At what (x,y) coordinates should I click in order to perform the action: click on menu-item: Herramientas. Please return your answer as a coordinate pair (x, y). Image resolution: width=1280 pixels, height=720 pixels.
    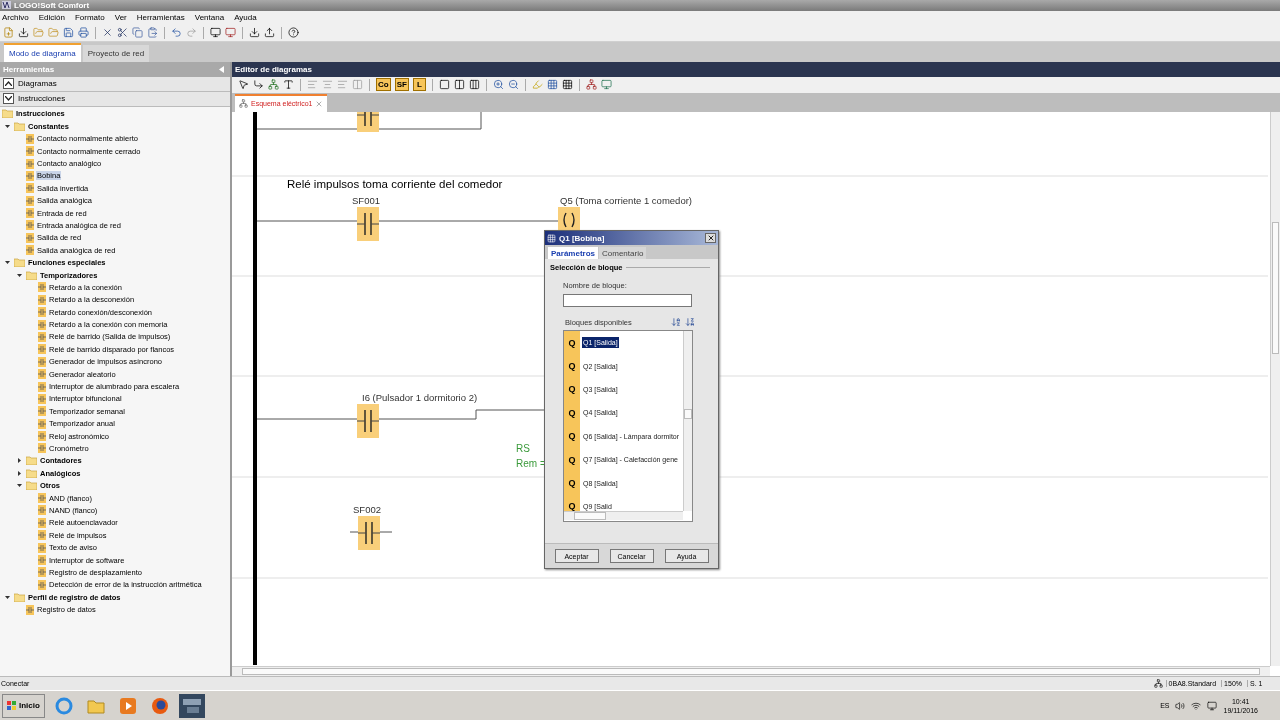
    Looking at the image, I should click on (160, 18).